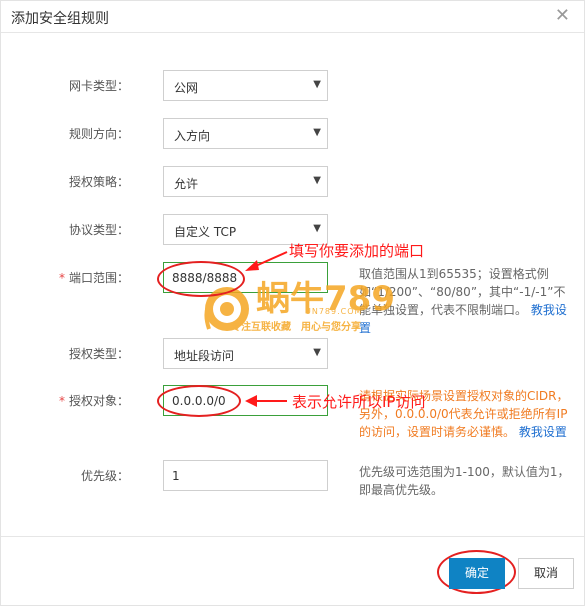 The height and width of the screenshot is (606, 585). I want to click on port-range-label-text: 端口范围：, so click(98, 278).